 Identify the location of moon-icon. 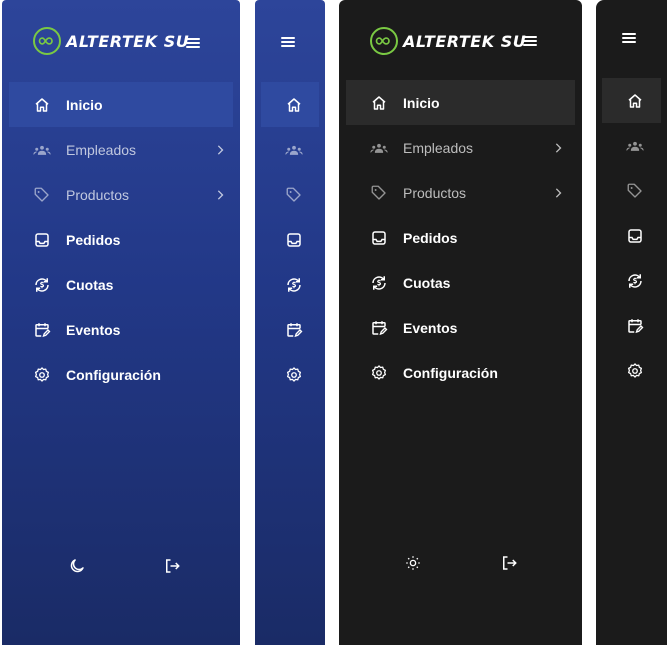
(77, 566).